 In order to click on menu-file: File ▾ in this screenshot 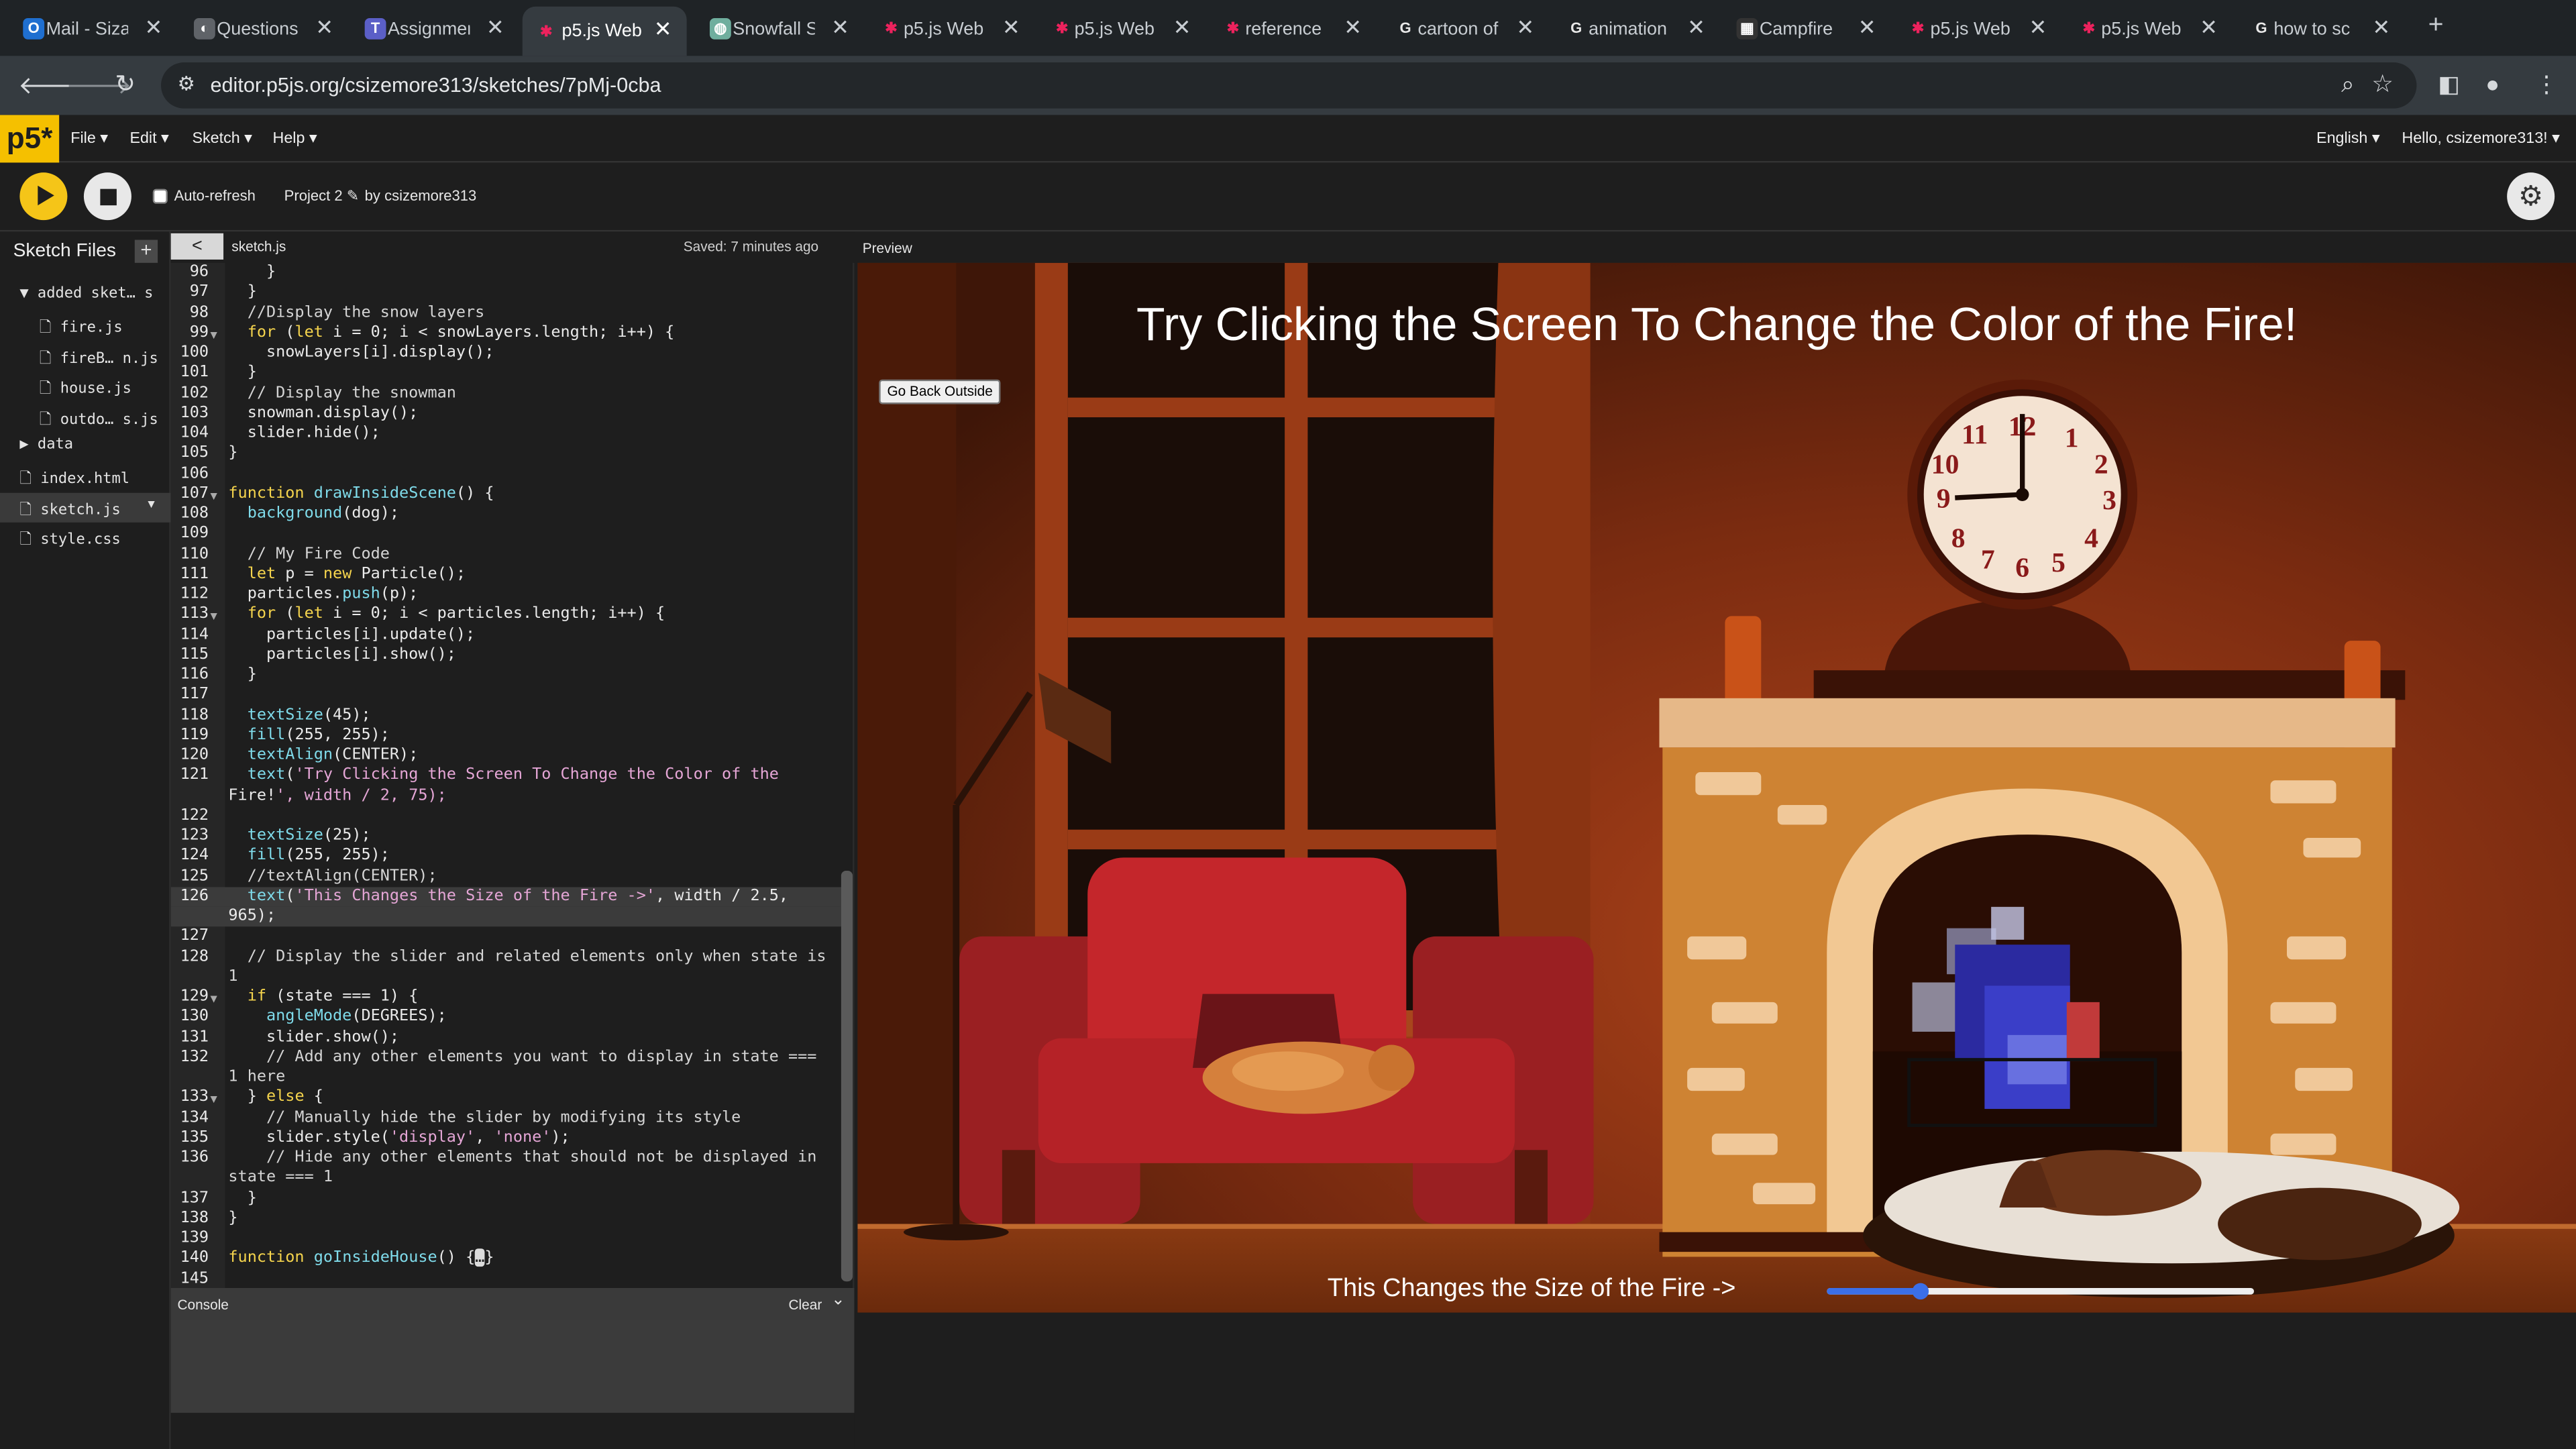, I will do `click(89, 138)`.